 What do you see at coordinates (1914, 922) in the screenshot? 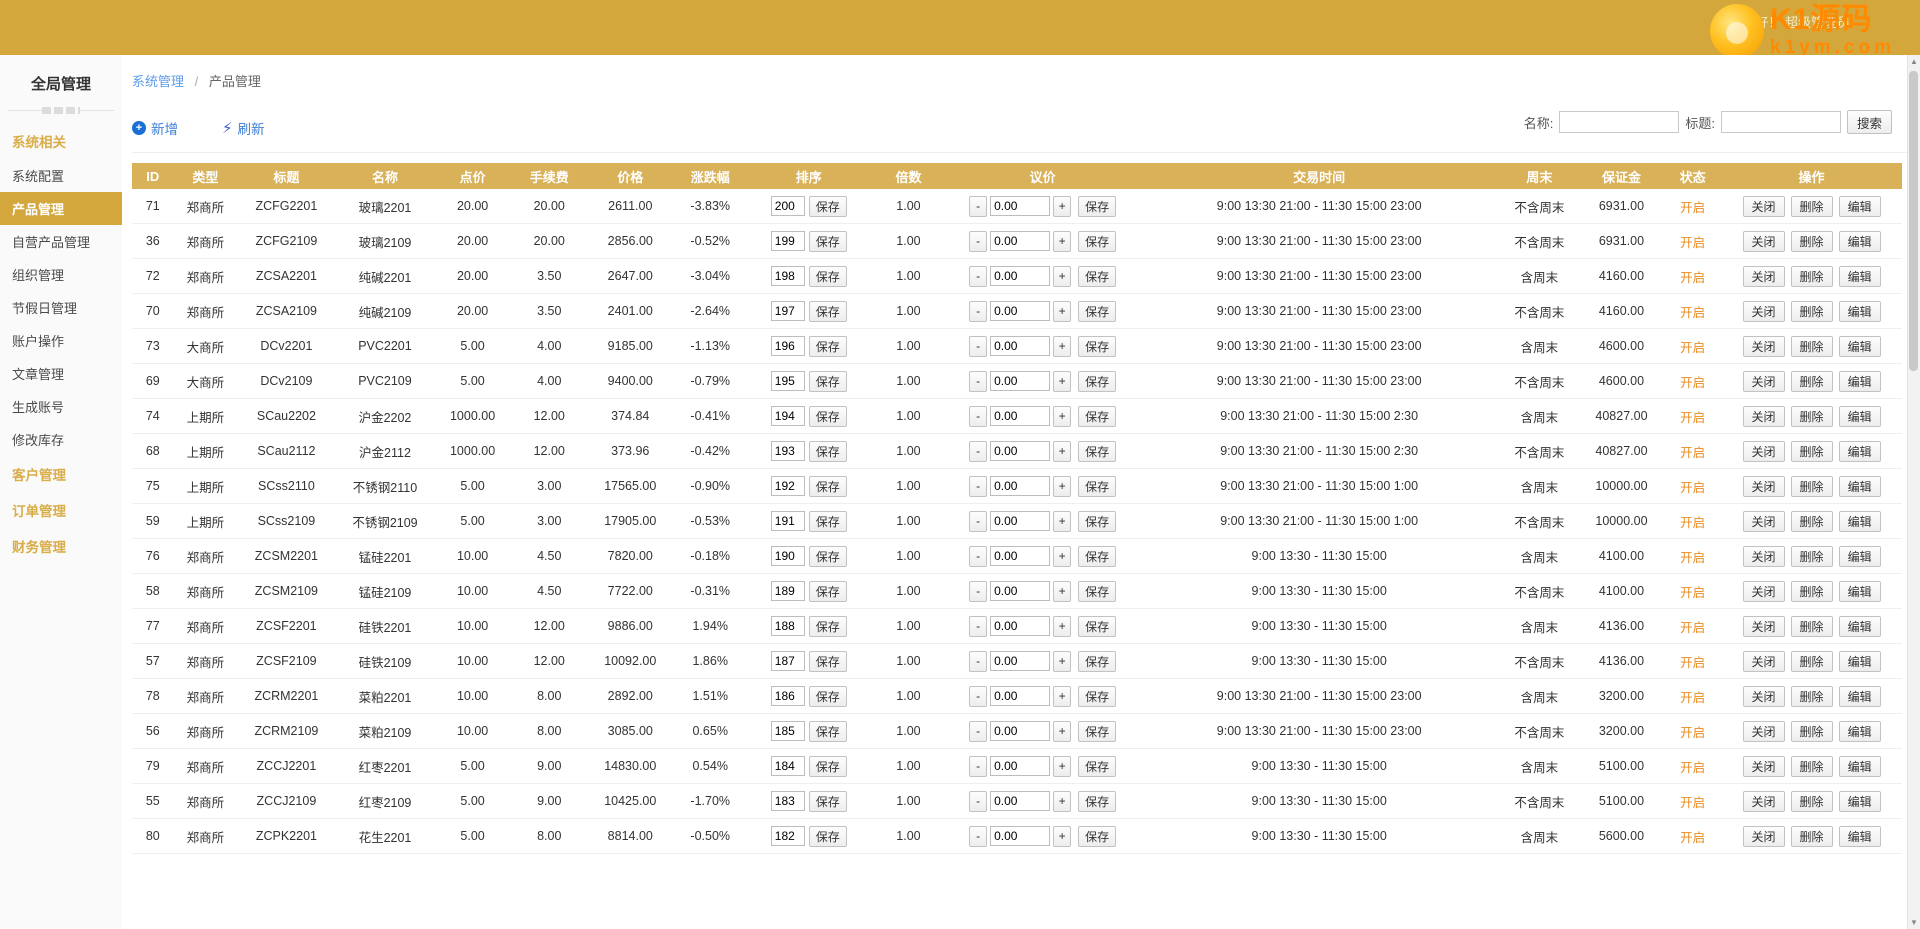
I see `scroll-down-icon: ▼` at bounding box center [1914, 922].